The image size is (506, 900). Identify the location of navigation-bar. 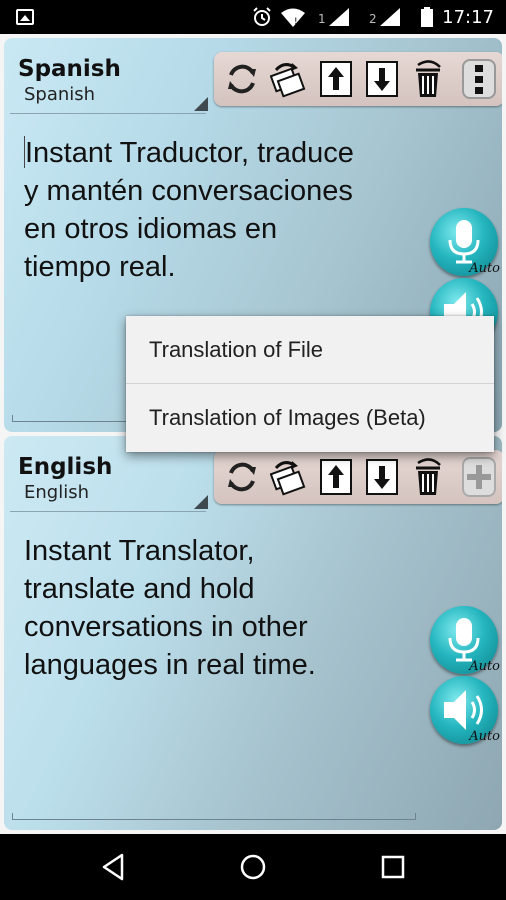
(253, 867).